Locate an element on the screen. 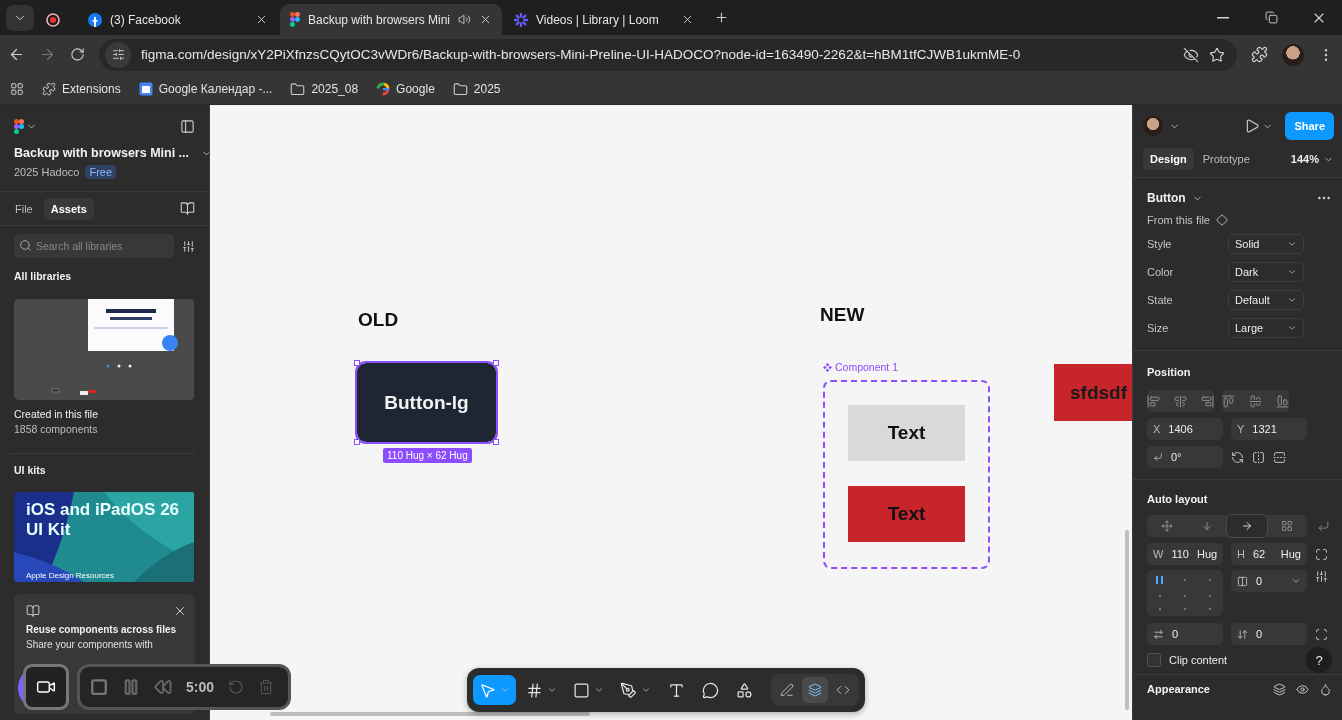 Image resolution: width=1342 pixels, height=720 pixels. apps-icon is located at coordinates (17, 89).